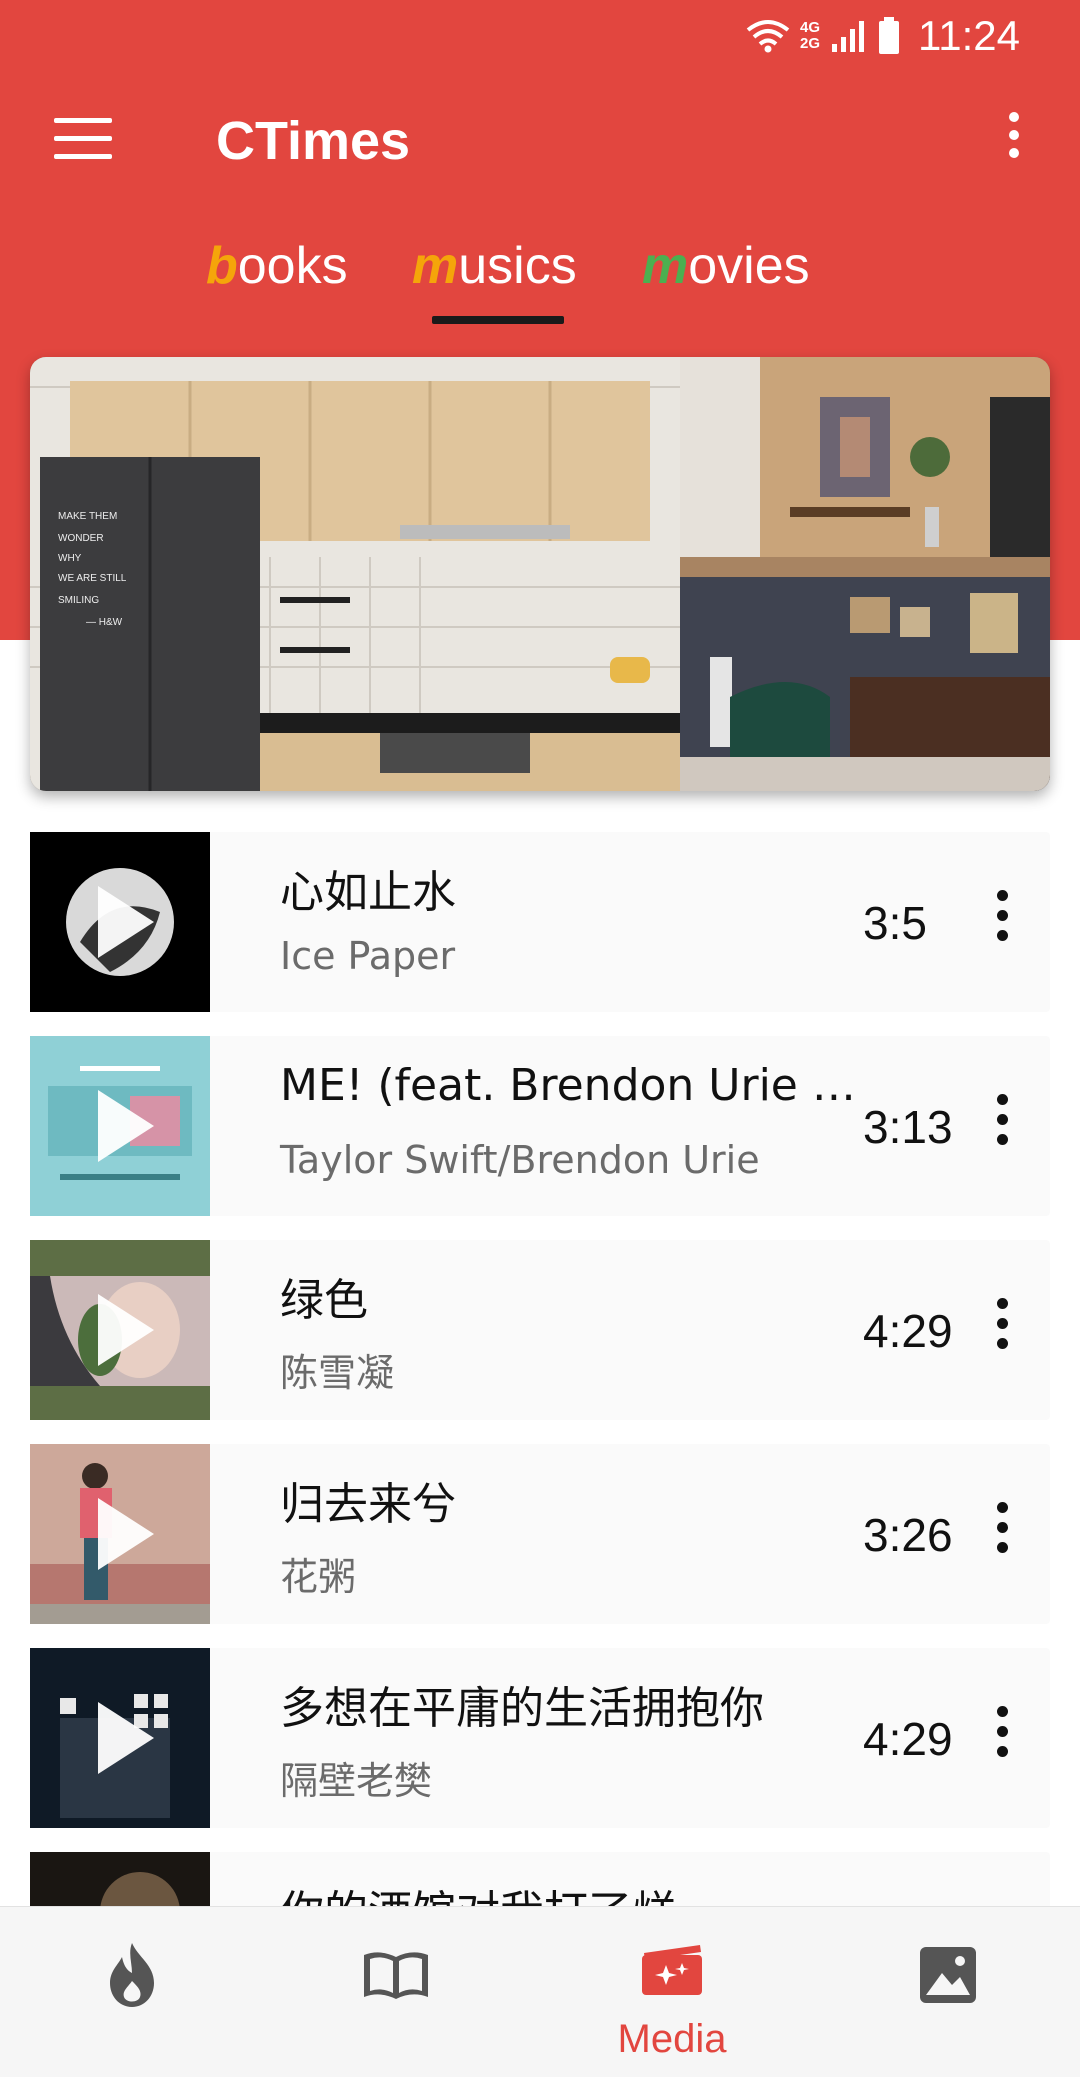  I want to click on nav-item-images, so click(948, 1992).